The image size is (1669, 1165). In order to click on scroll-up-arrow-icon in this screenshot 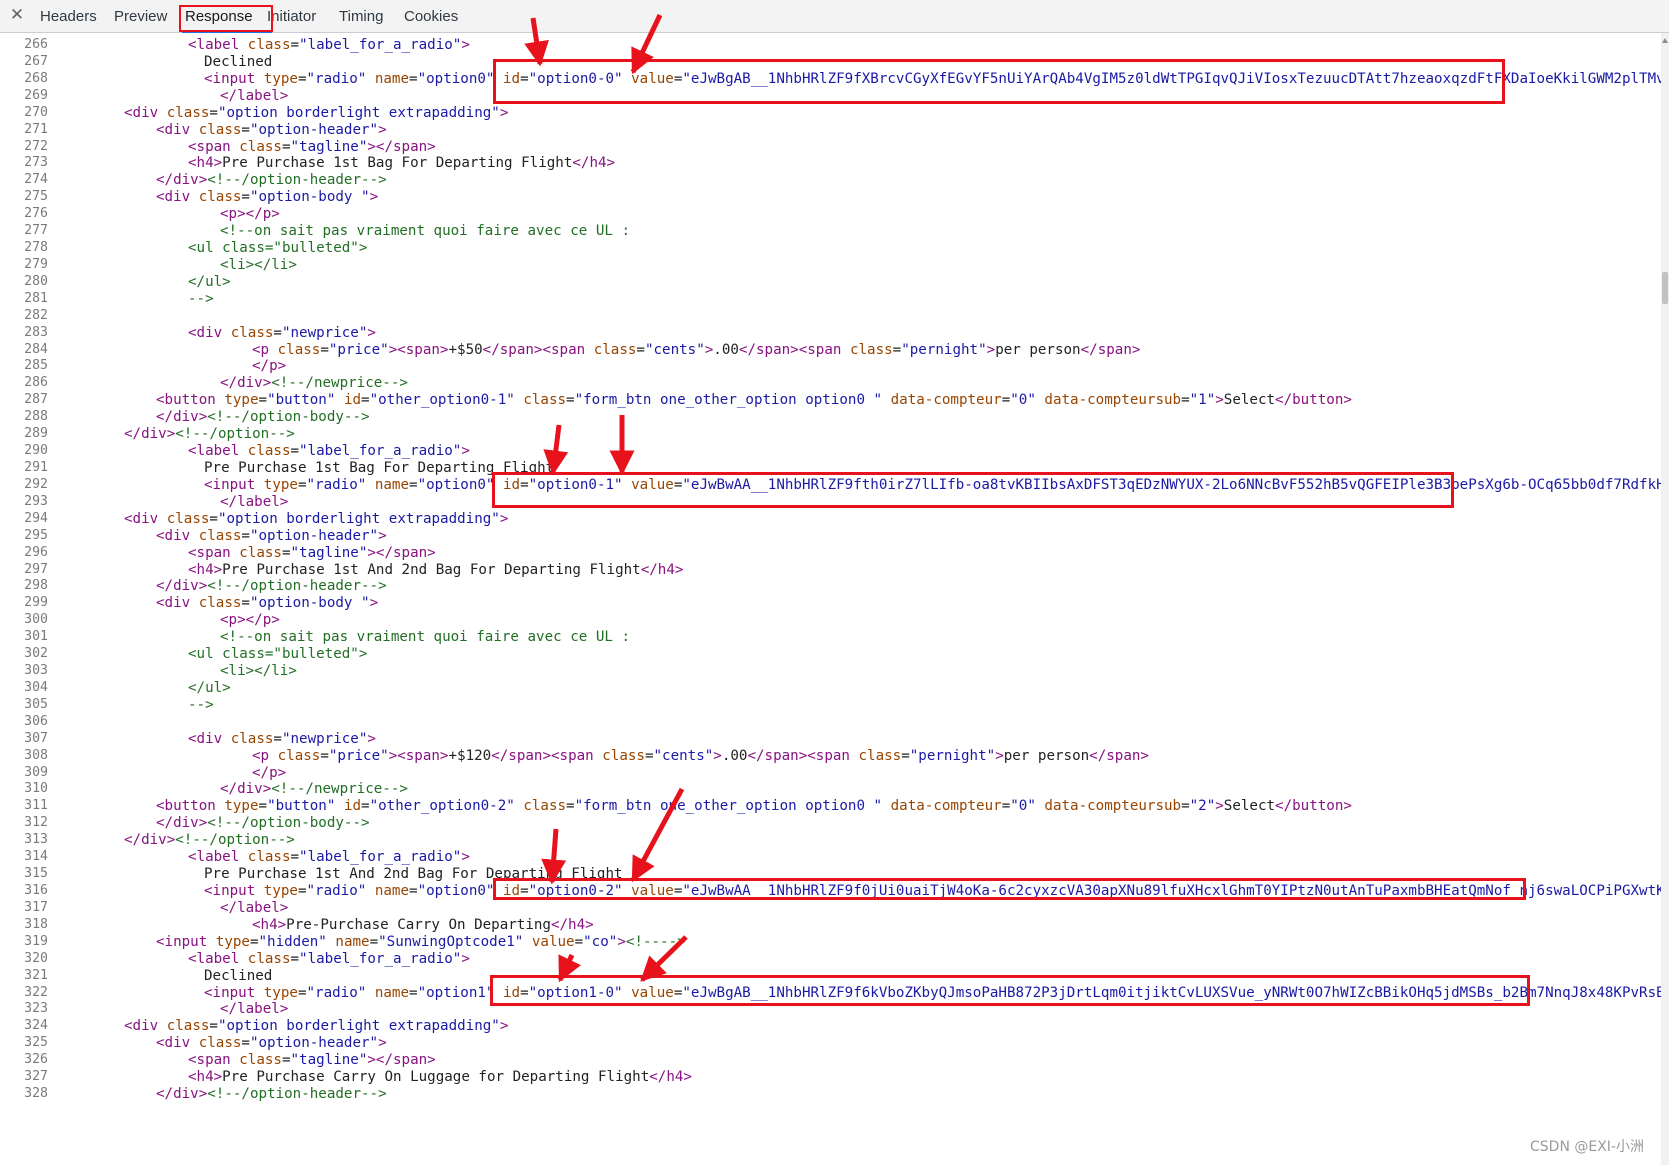, I will do `click(1665, 40)`.